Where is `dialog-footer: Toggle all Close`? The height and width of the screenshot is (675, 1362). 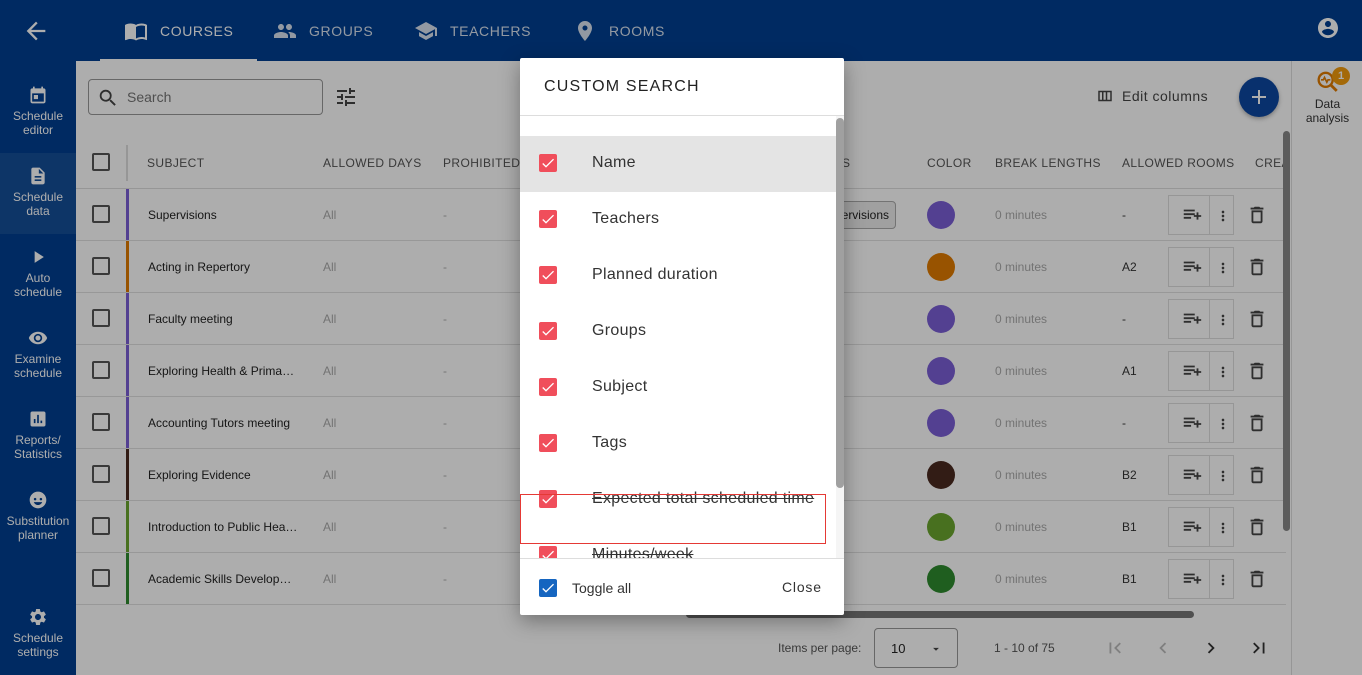
dialog-footer: Toggle all Close is located at coordinates (682, 586).